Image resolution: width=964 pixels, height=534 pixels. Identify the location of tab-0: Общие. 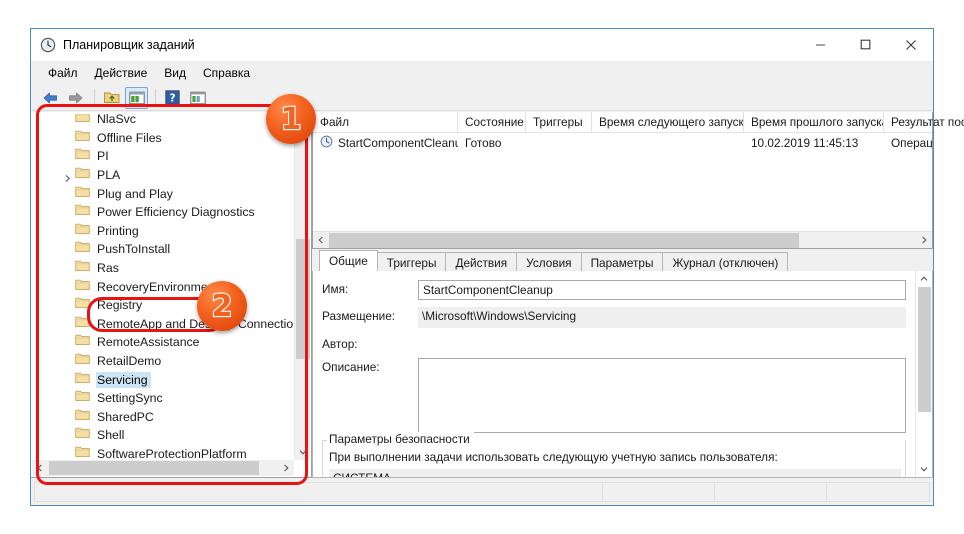
(348, 260).